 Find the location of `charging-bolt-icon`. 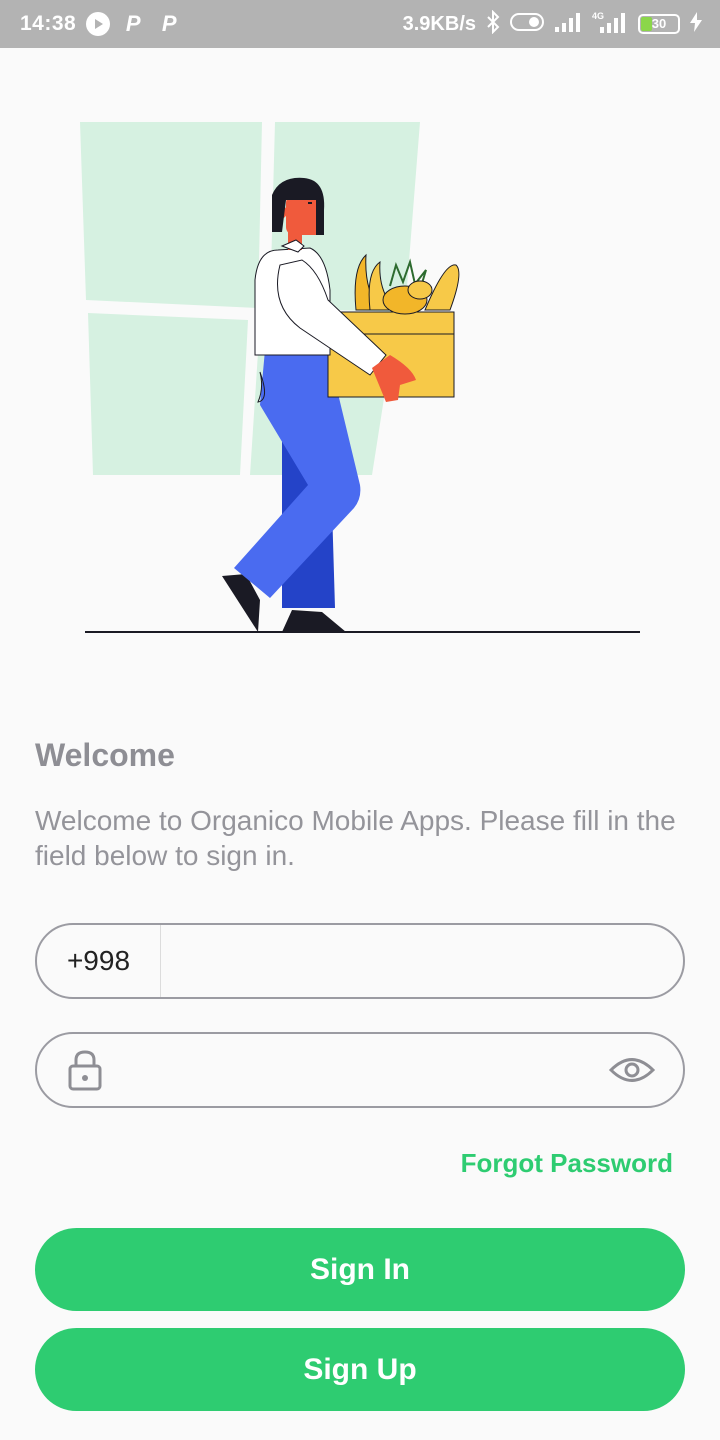

charging-bolt-icon is located at coordinates (696, 24).